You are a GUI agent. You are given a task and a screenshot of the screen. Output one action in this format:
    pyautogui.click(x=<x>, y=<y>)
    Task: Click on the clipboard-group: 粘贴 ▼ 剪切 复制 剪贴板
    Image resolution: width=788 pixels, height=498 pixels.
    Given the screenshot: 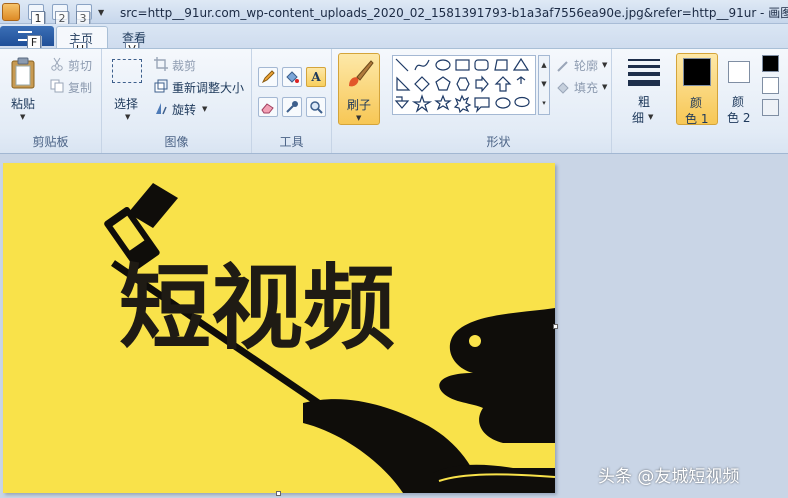 What is the action you would take?
    pyautogui.click(x=51, y=101)
    